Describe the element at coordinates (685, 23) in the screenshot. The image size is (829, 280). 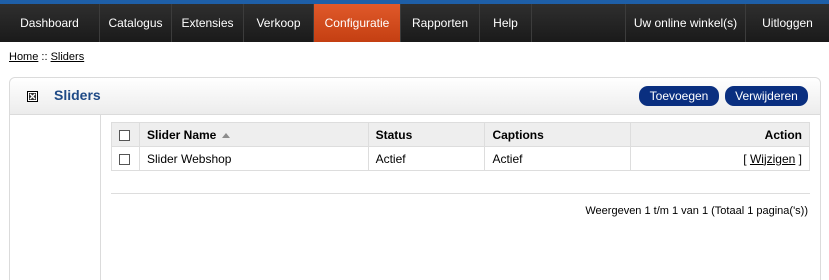
I see `nav-online-winkels: Uw online winkel(s)` at that location.